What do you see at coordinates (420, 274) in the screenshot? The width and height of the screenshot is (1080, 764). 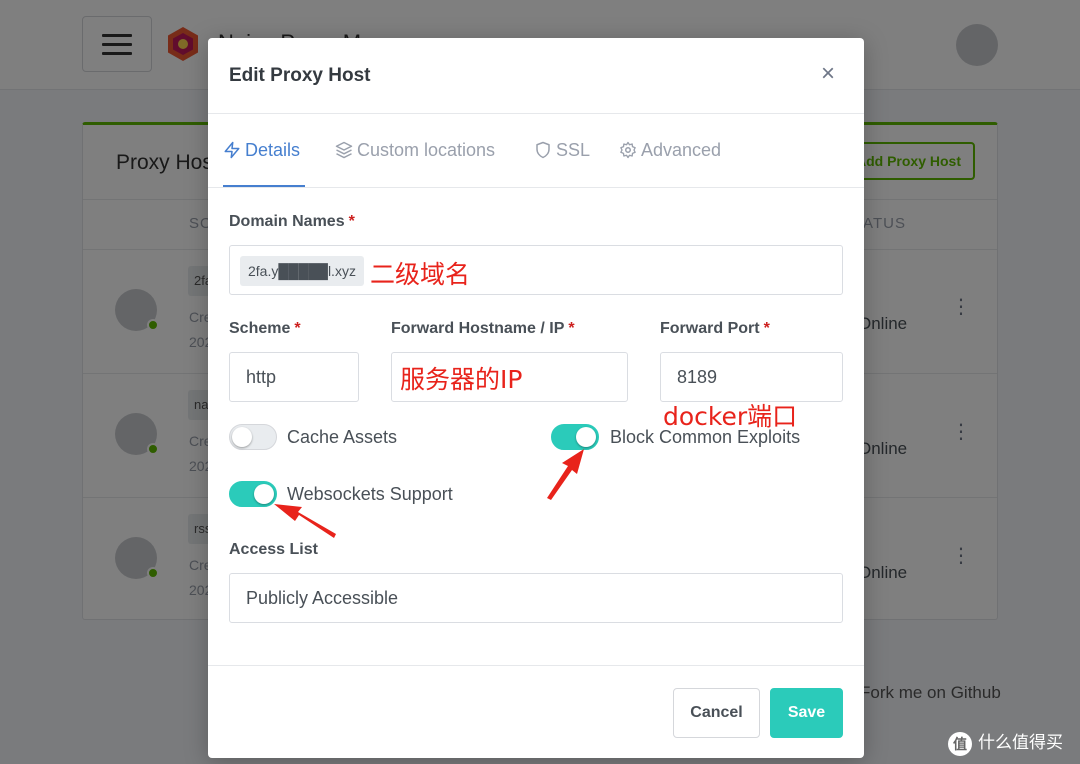 I see `annotation-domain: 二级域名` at bounding box center [420, 274].